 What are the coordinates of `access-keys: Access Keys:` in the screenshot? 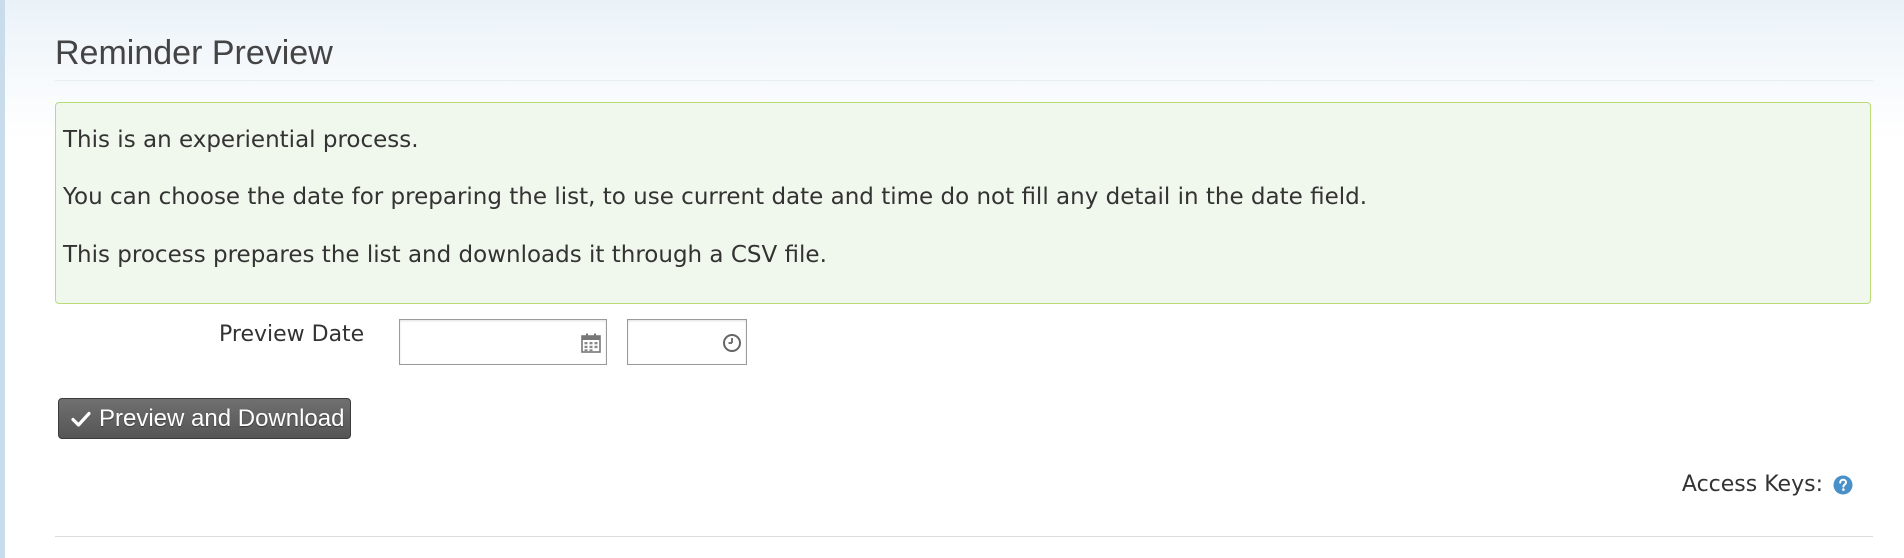 It's located at (1767, 484).